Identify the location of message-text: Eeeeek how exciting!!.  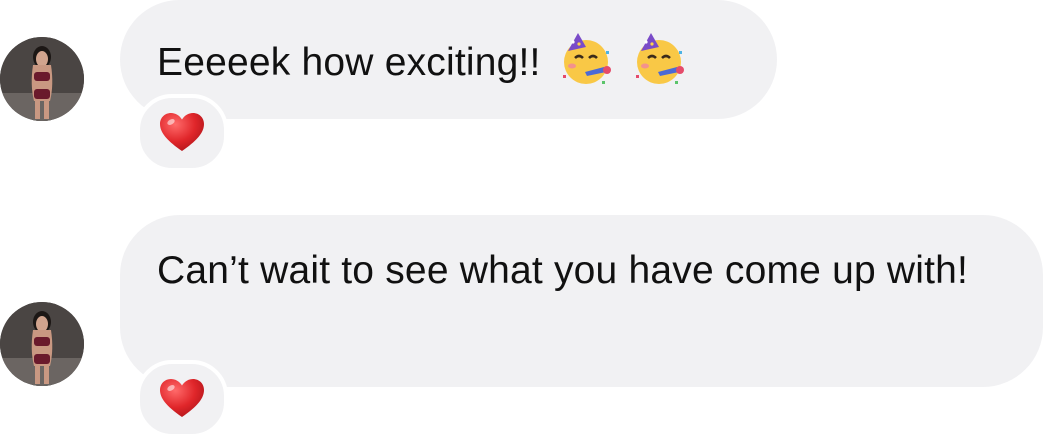
(349, 62).